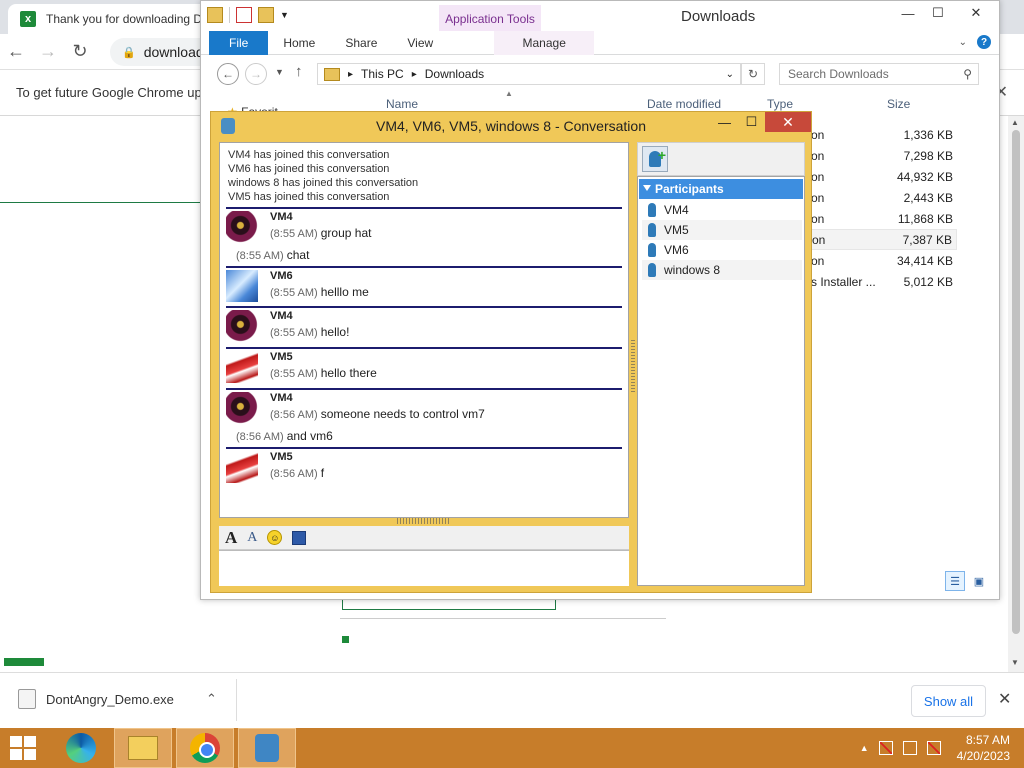 Image resolution: width=1024 pixels, height=768 pixels. Describe the element at coordinates (96, 699) in the screenshot. I see `download-item: DontAngry_Demo.exe` at that location.